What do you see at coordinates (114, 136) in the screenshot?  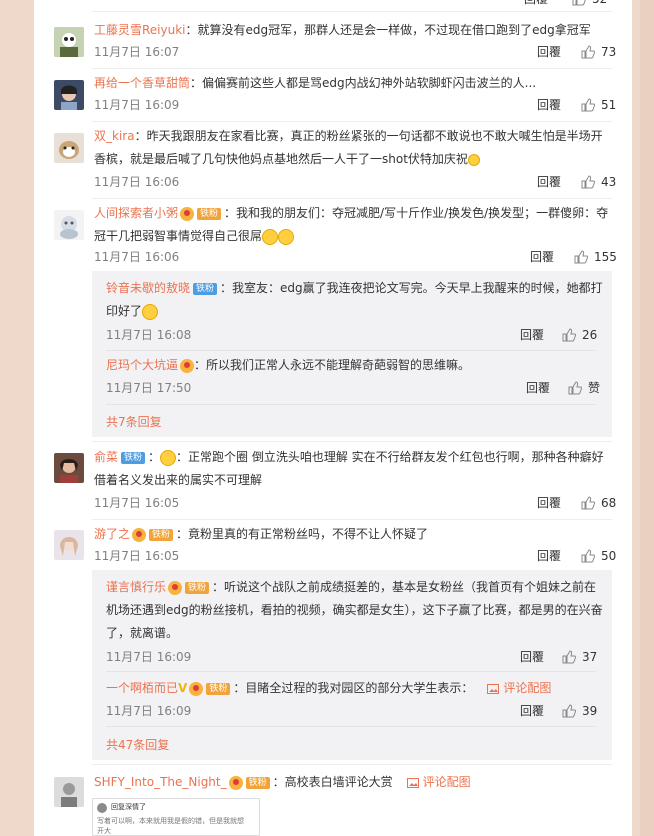 I see `username-link: 双_kira` at bounding box center [114, 136].